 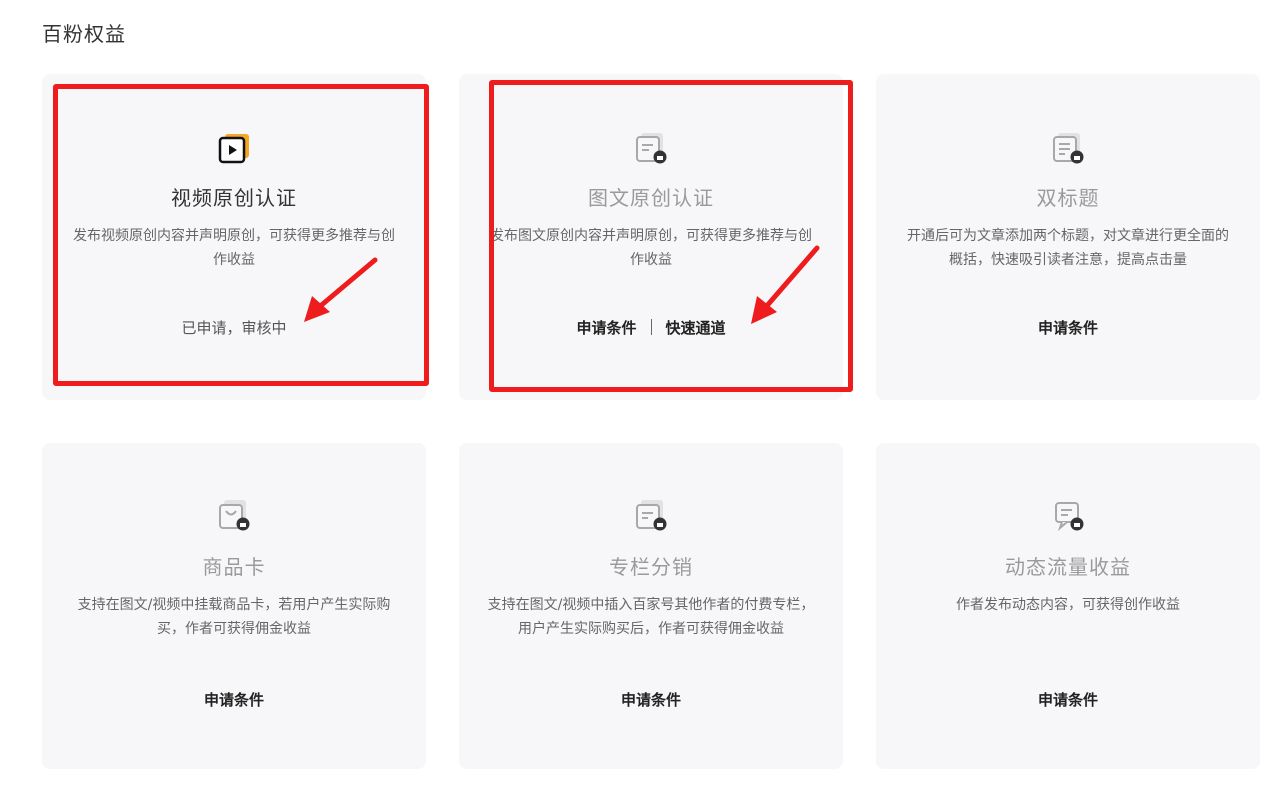 What do you see at coordinates (234, 328) in the screenshot?
I see `status-text: 已申请，审核中` at bounding box center [234, 328].